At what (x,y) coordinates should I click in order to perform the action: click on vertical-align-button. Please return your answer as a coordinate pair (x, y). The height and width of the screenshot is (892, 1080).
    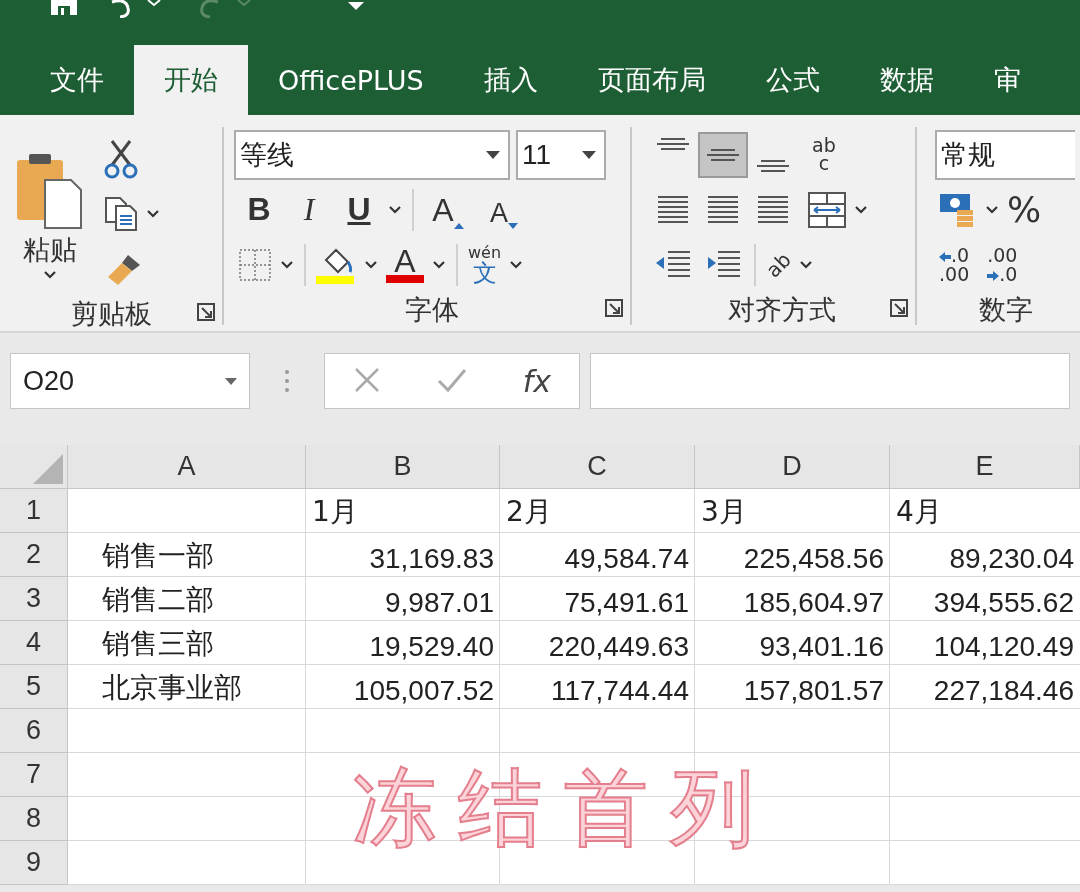
    Looking at the image, I should click on (723, 154).